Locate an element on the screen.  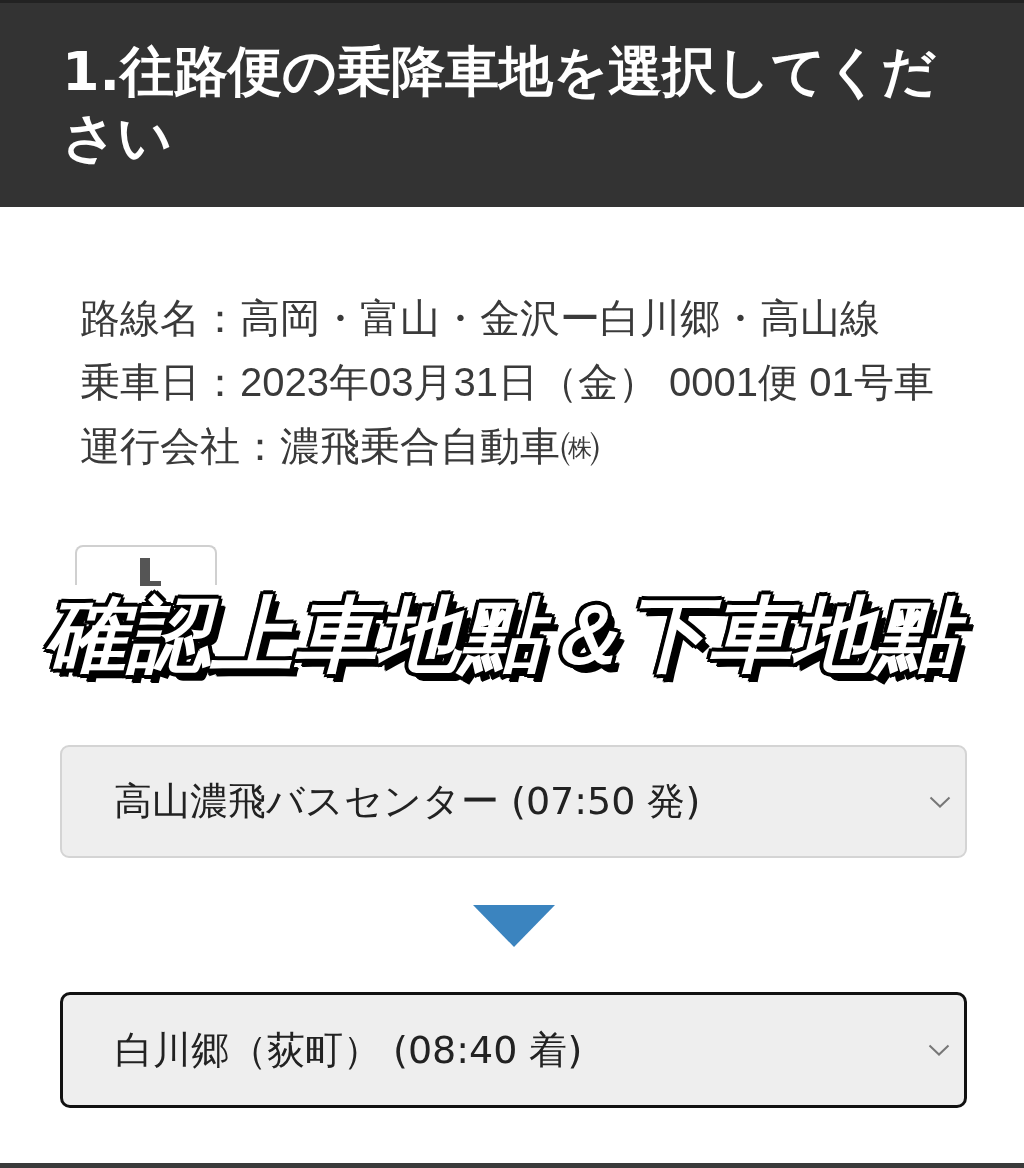
info-line: 路線名：高岡・富山・金沢ー白川郷・高山線 is located at coordinates (480, 318).